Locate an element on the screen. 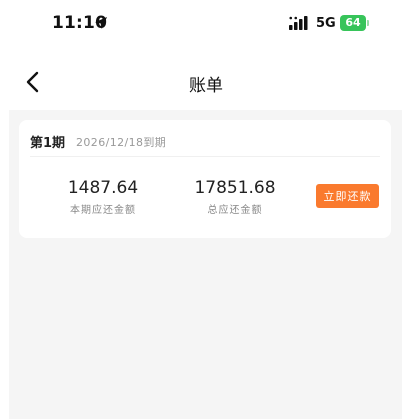 The width and height of the screenshot is (412, 419). battery-level: 64 is located at coordinates (353, 22).